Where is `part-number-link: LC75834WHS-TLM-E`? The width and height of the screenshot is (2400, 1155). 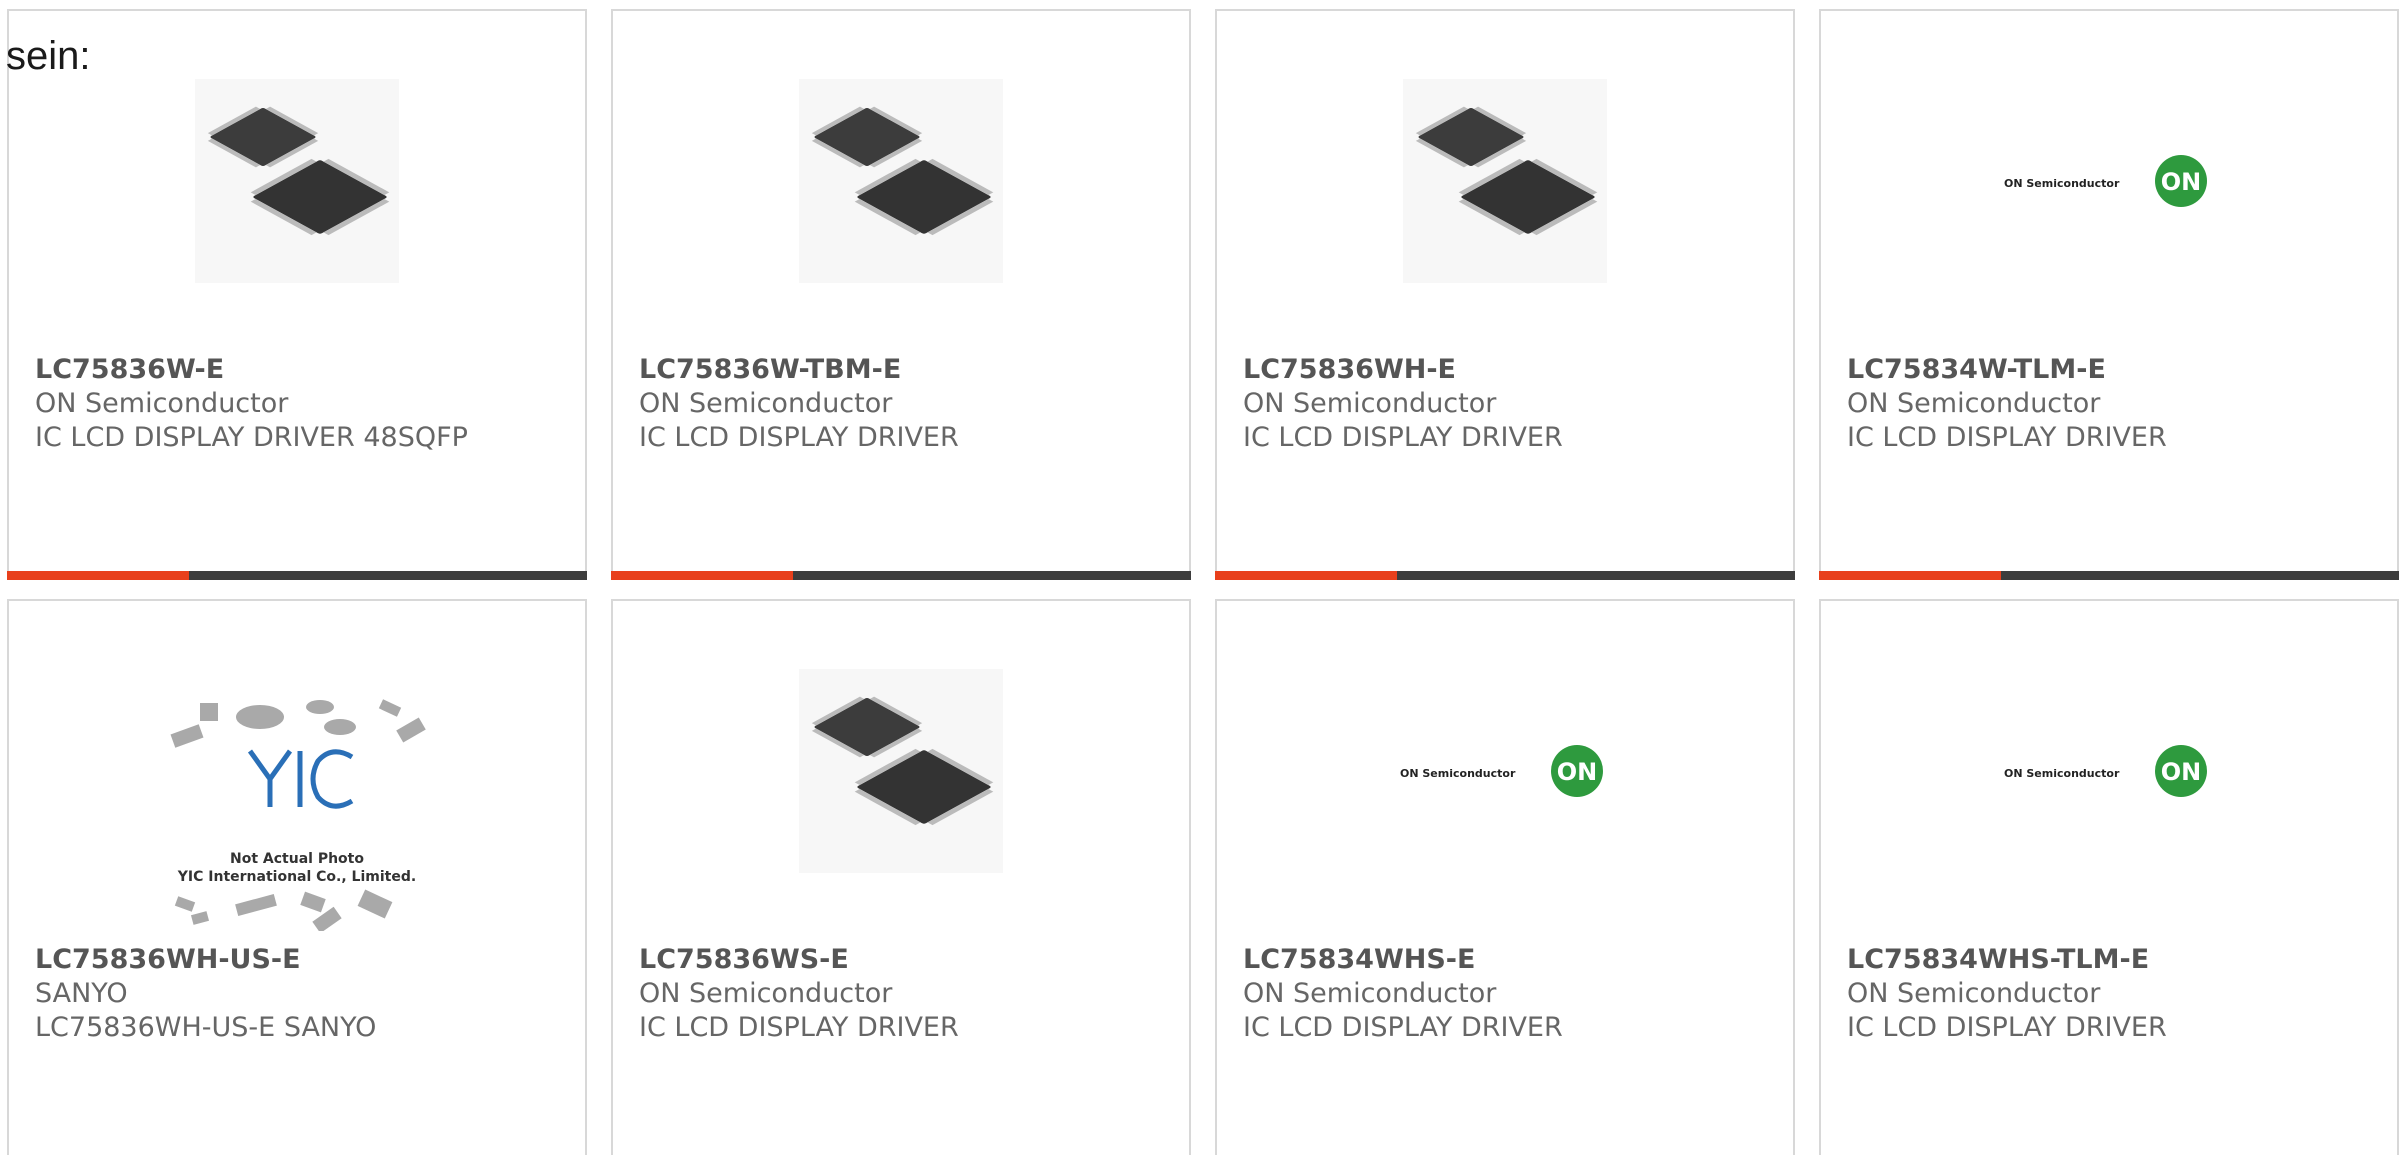
part-number-link: LC75834WHS-TLM-E is located at coordinates (2007, 960).